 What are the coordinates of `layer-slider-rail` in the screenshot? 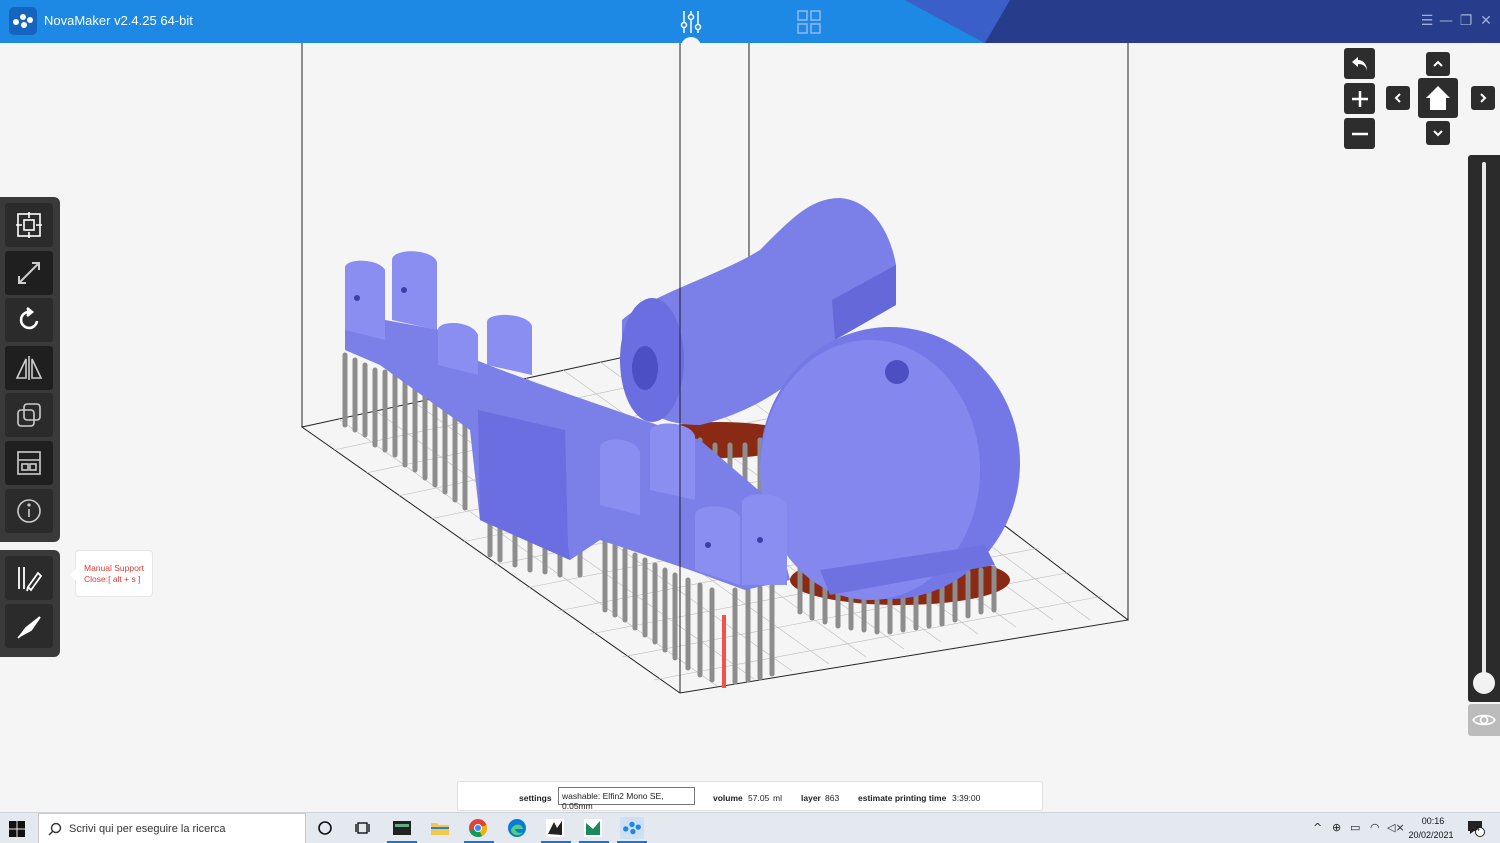 It's located at (1484, 422).